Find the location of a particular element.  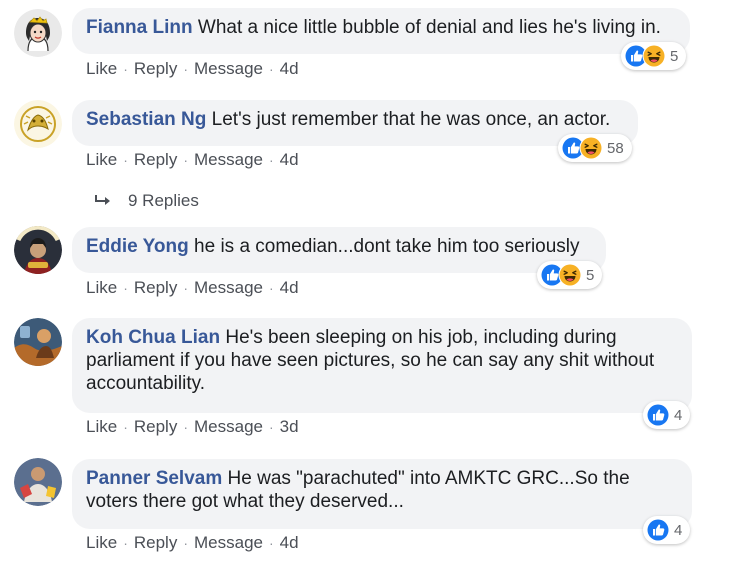

comment-author: Fianna Linn is located at coordinates (139, 27).